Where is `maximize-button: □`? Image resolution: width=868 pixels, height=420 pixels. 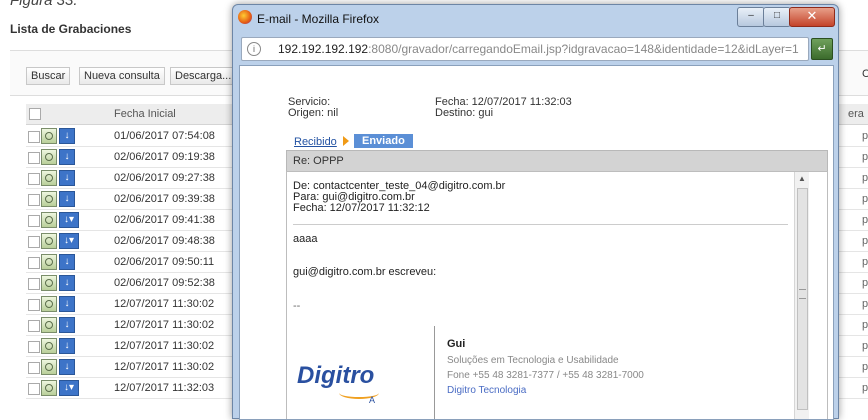 maximize-button: □ is located at coordinates (777, 17).